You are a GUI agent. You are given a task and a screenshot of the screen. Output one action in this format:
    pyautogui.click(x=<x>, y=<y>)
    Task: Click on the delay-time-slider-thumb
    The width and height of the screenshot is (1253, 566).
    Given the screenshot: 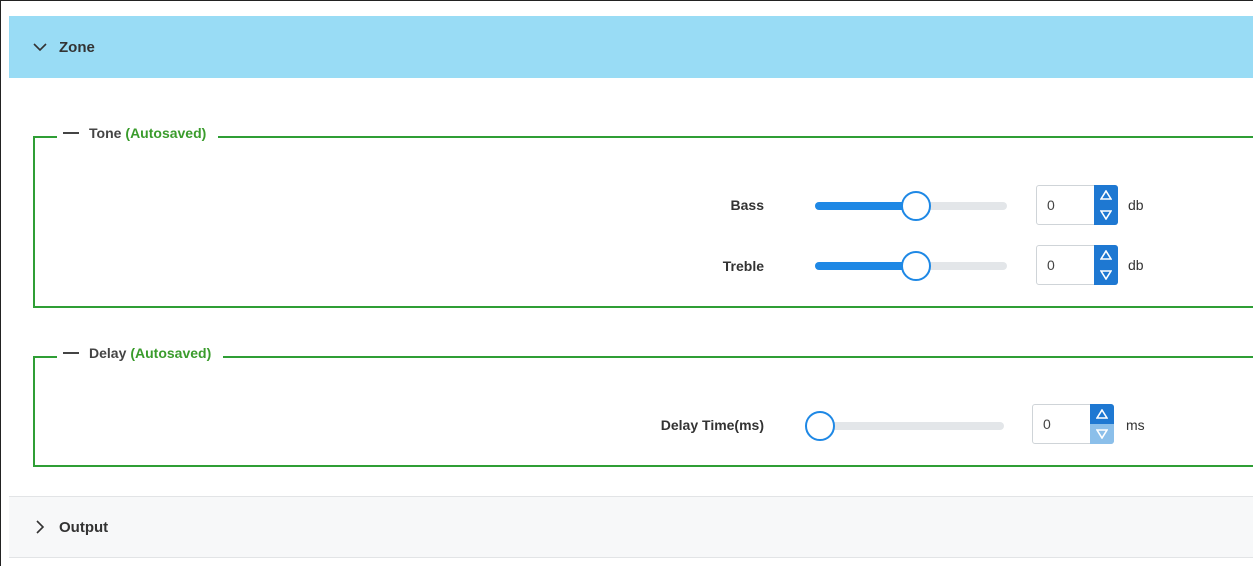 What is the action you would take?
    pyautogui.click(x=820, y=426)
    